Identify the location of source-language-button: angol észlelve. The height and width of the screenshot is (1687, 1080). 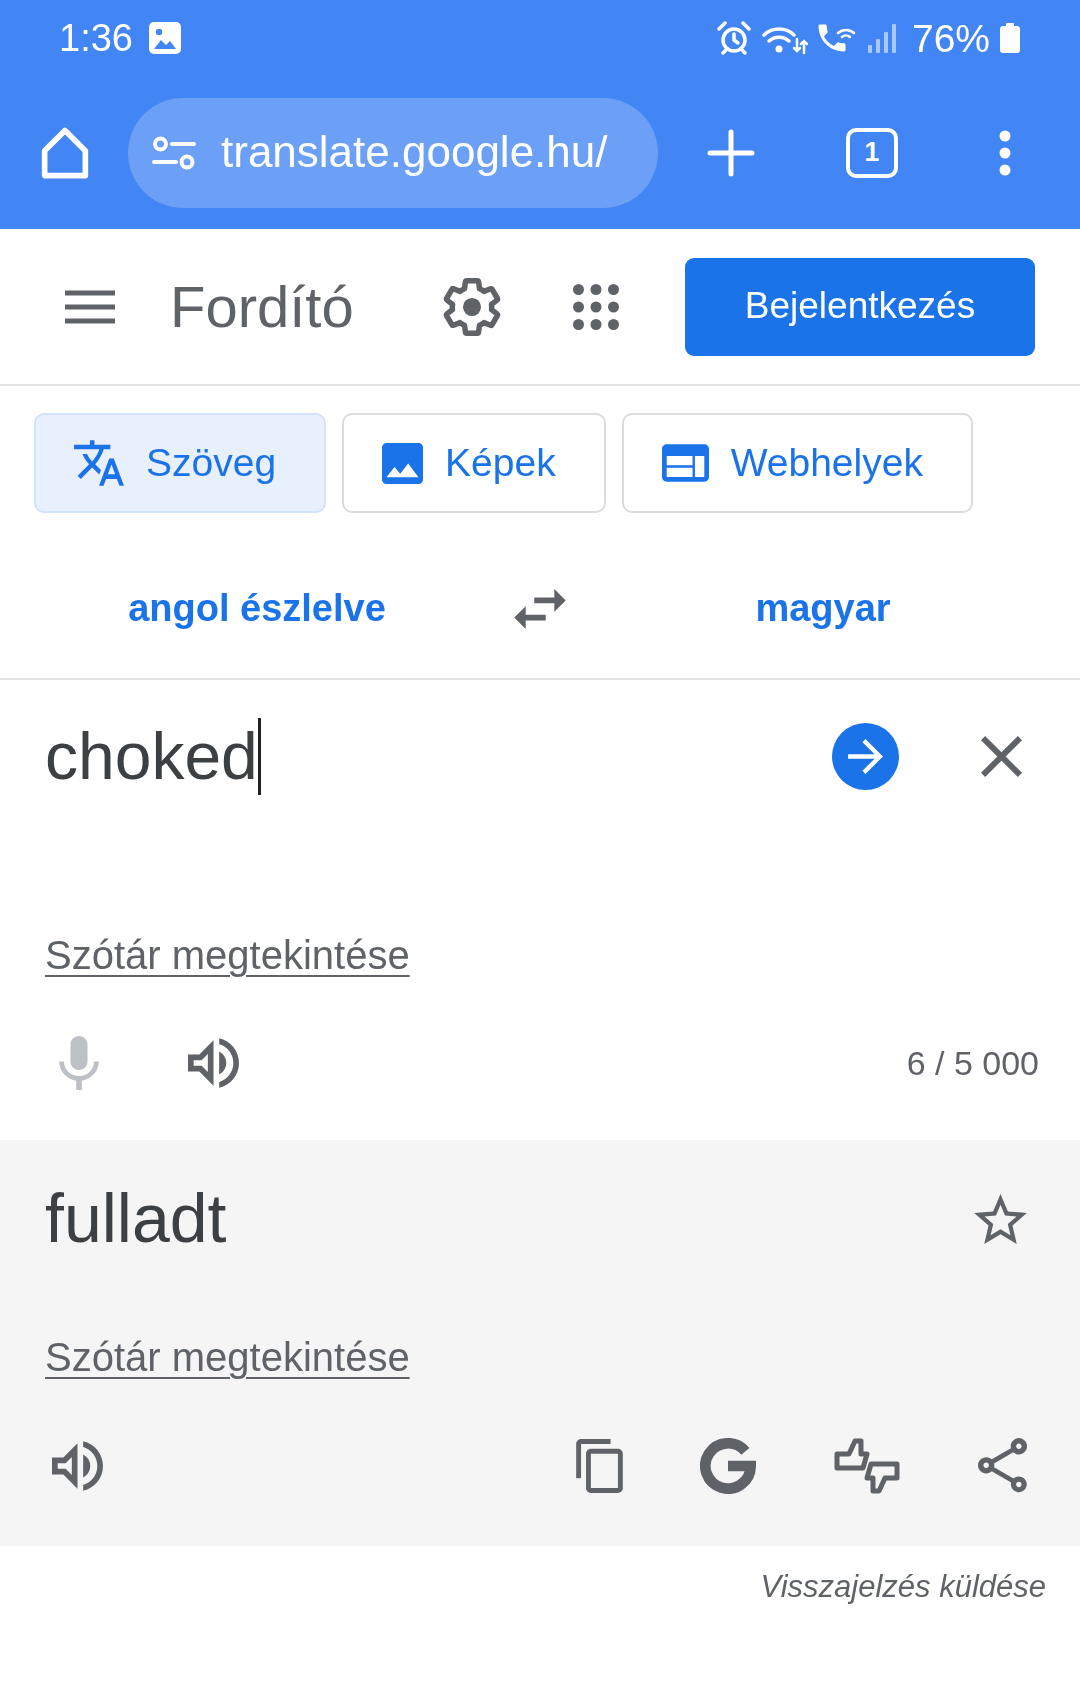
(257, 608).